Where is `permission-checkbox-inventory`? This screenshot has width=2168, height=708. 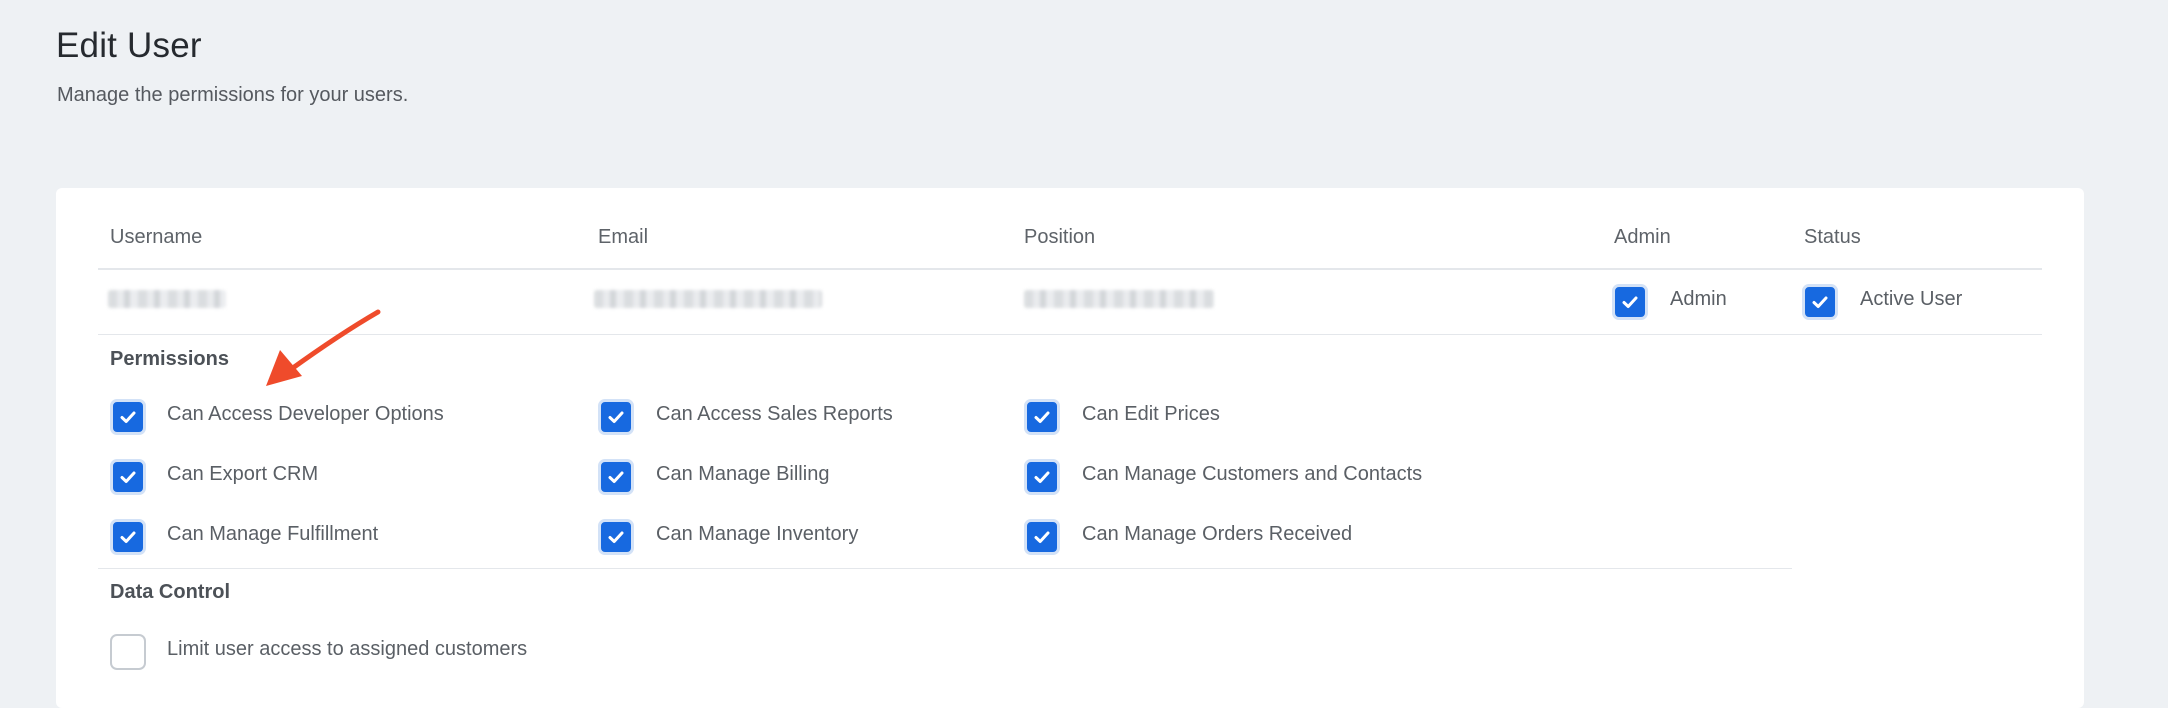
permission-checkbox-inventory is located at coordinates (616, 537).